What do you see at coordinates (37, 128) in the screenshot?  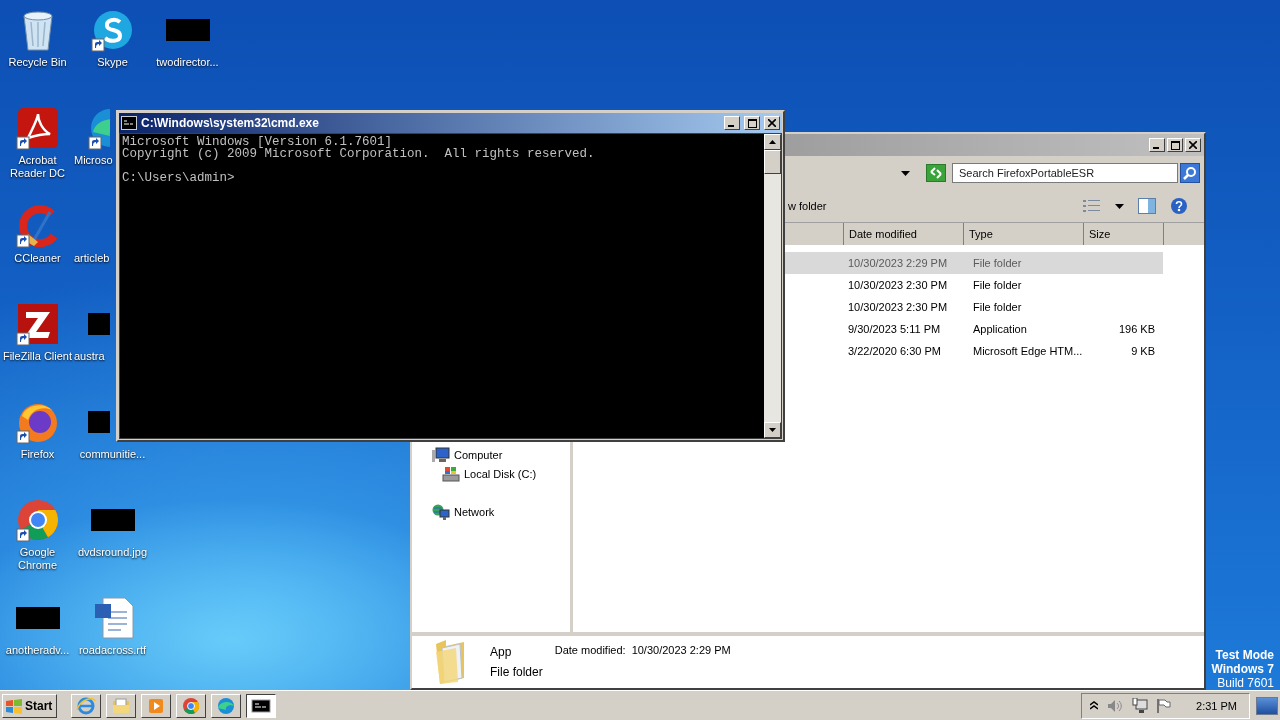 I see `document-logo-icon` at bounding box center [37, 128].